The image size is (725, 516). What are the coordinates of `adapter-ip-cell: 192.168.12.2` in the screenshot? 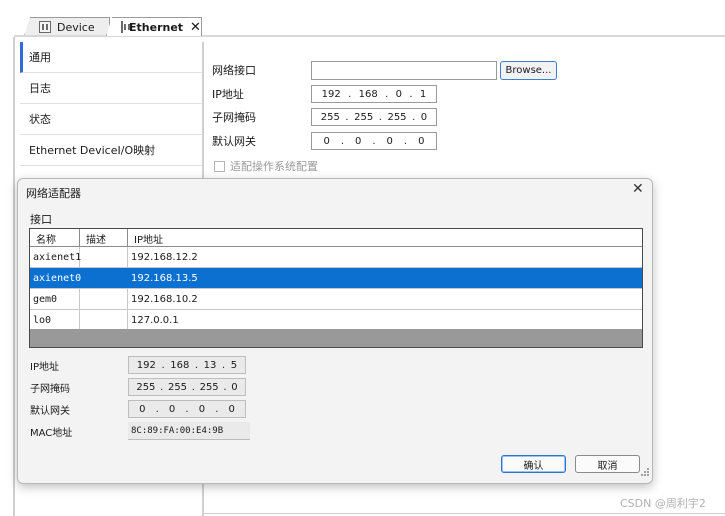 It's located at (164, 257).